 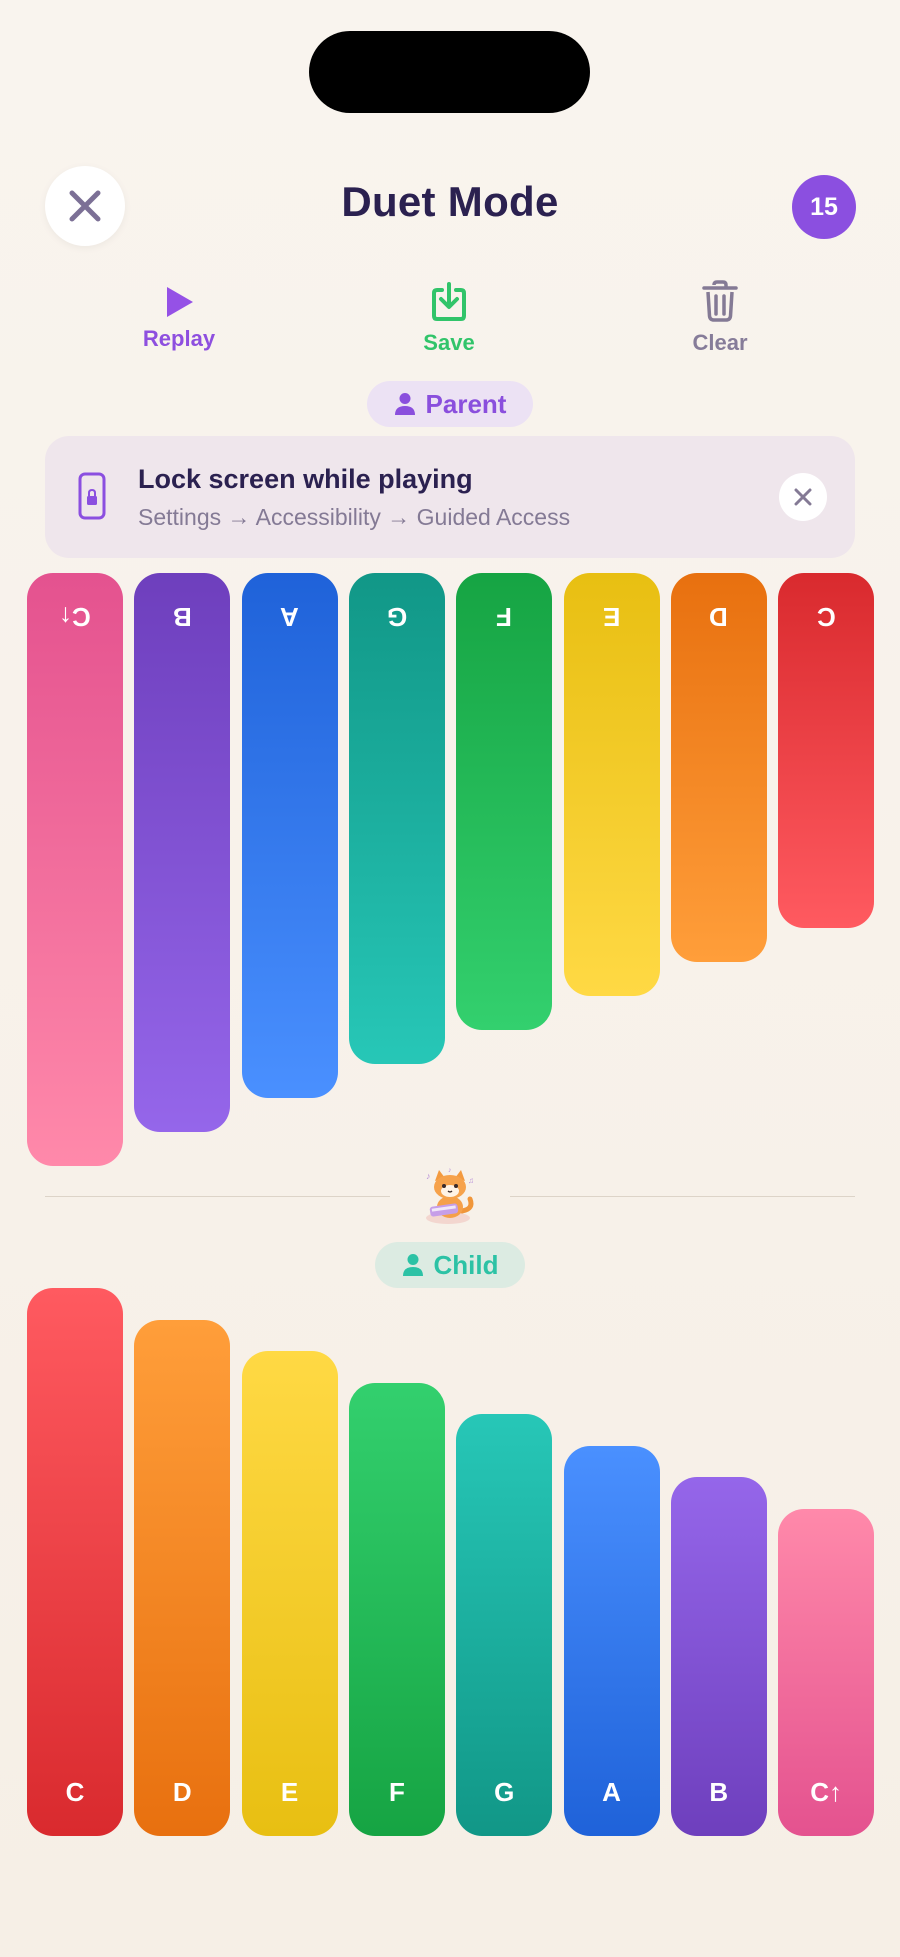 What do you see at coordinates (182, 852) in the screenshot?
I see `parent-key-b: B` at bounding box center [182, 852].